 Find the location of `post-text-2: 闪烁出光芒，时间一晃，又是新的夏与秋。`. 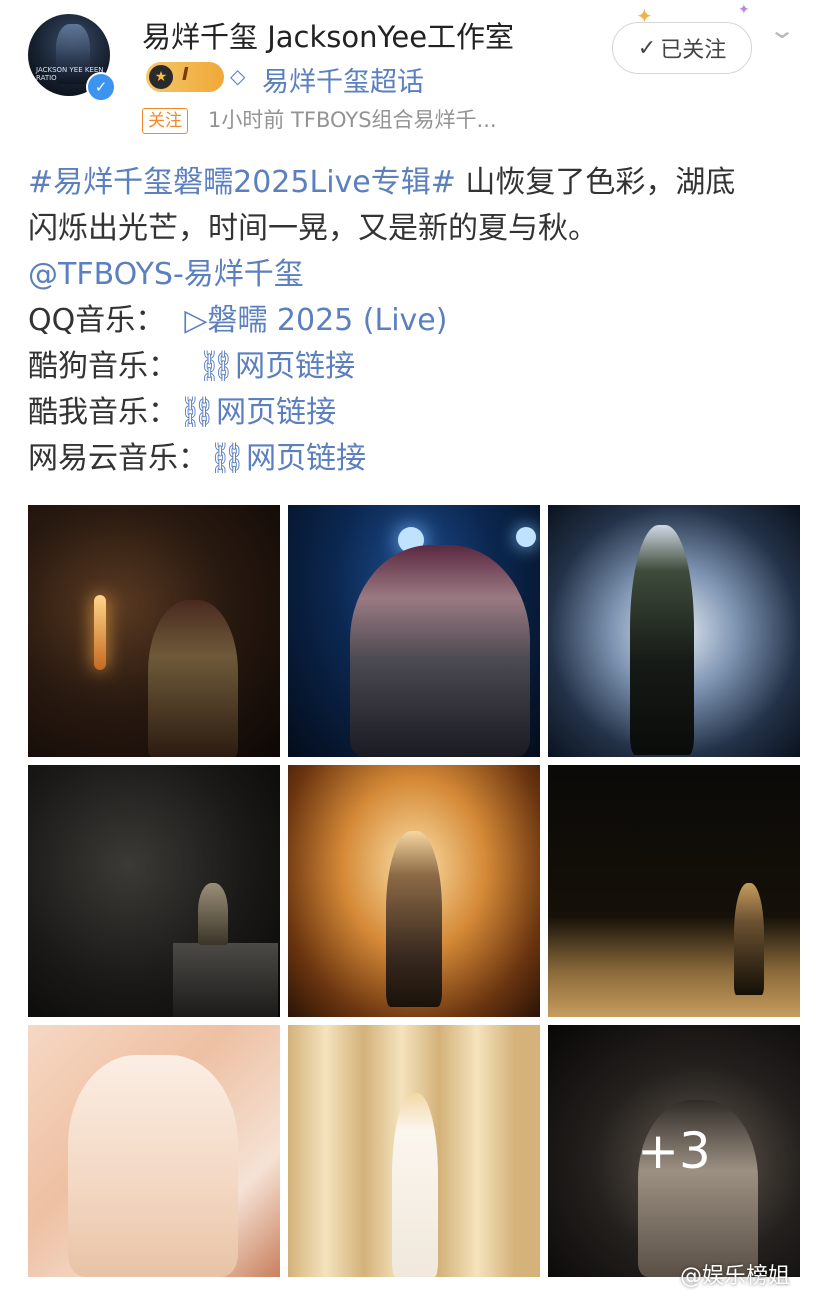

post-text-2: 闪烁出光芒，时间一晃，又是新的夏与秋。 is located at coordinates (313, 228).